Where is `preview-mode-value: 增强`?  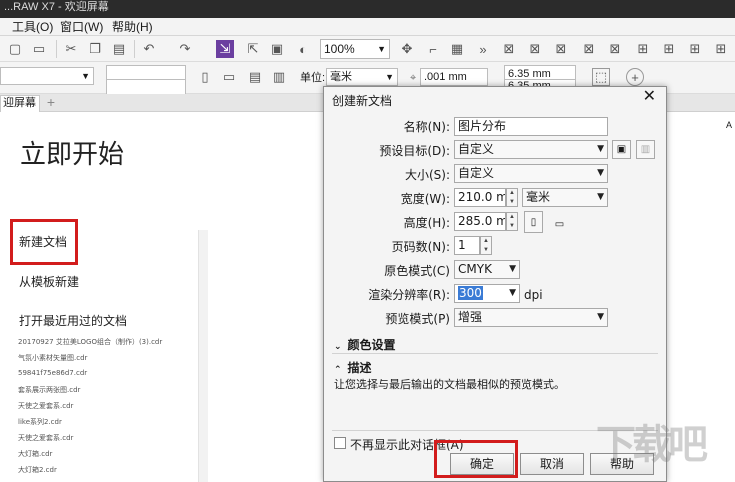
preview-mode-value: 增强 is located at coordinates (470, 317).